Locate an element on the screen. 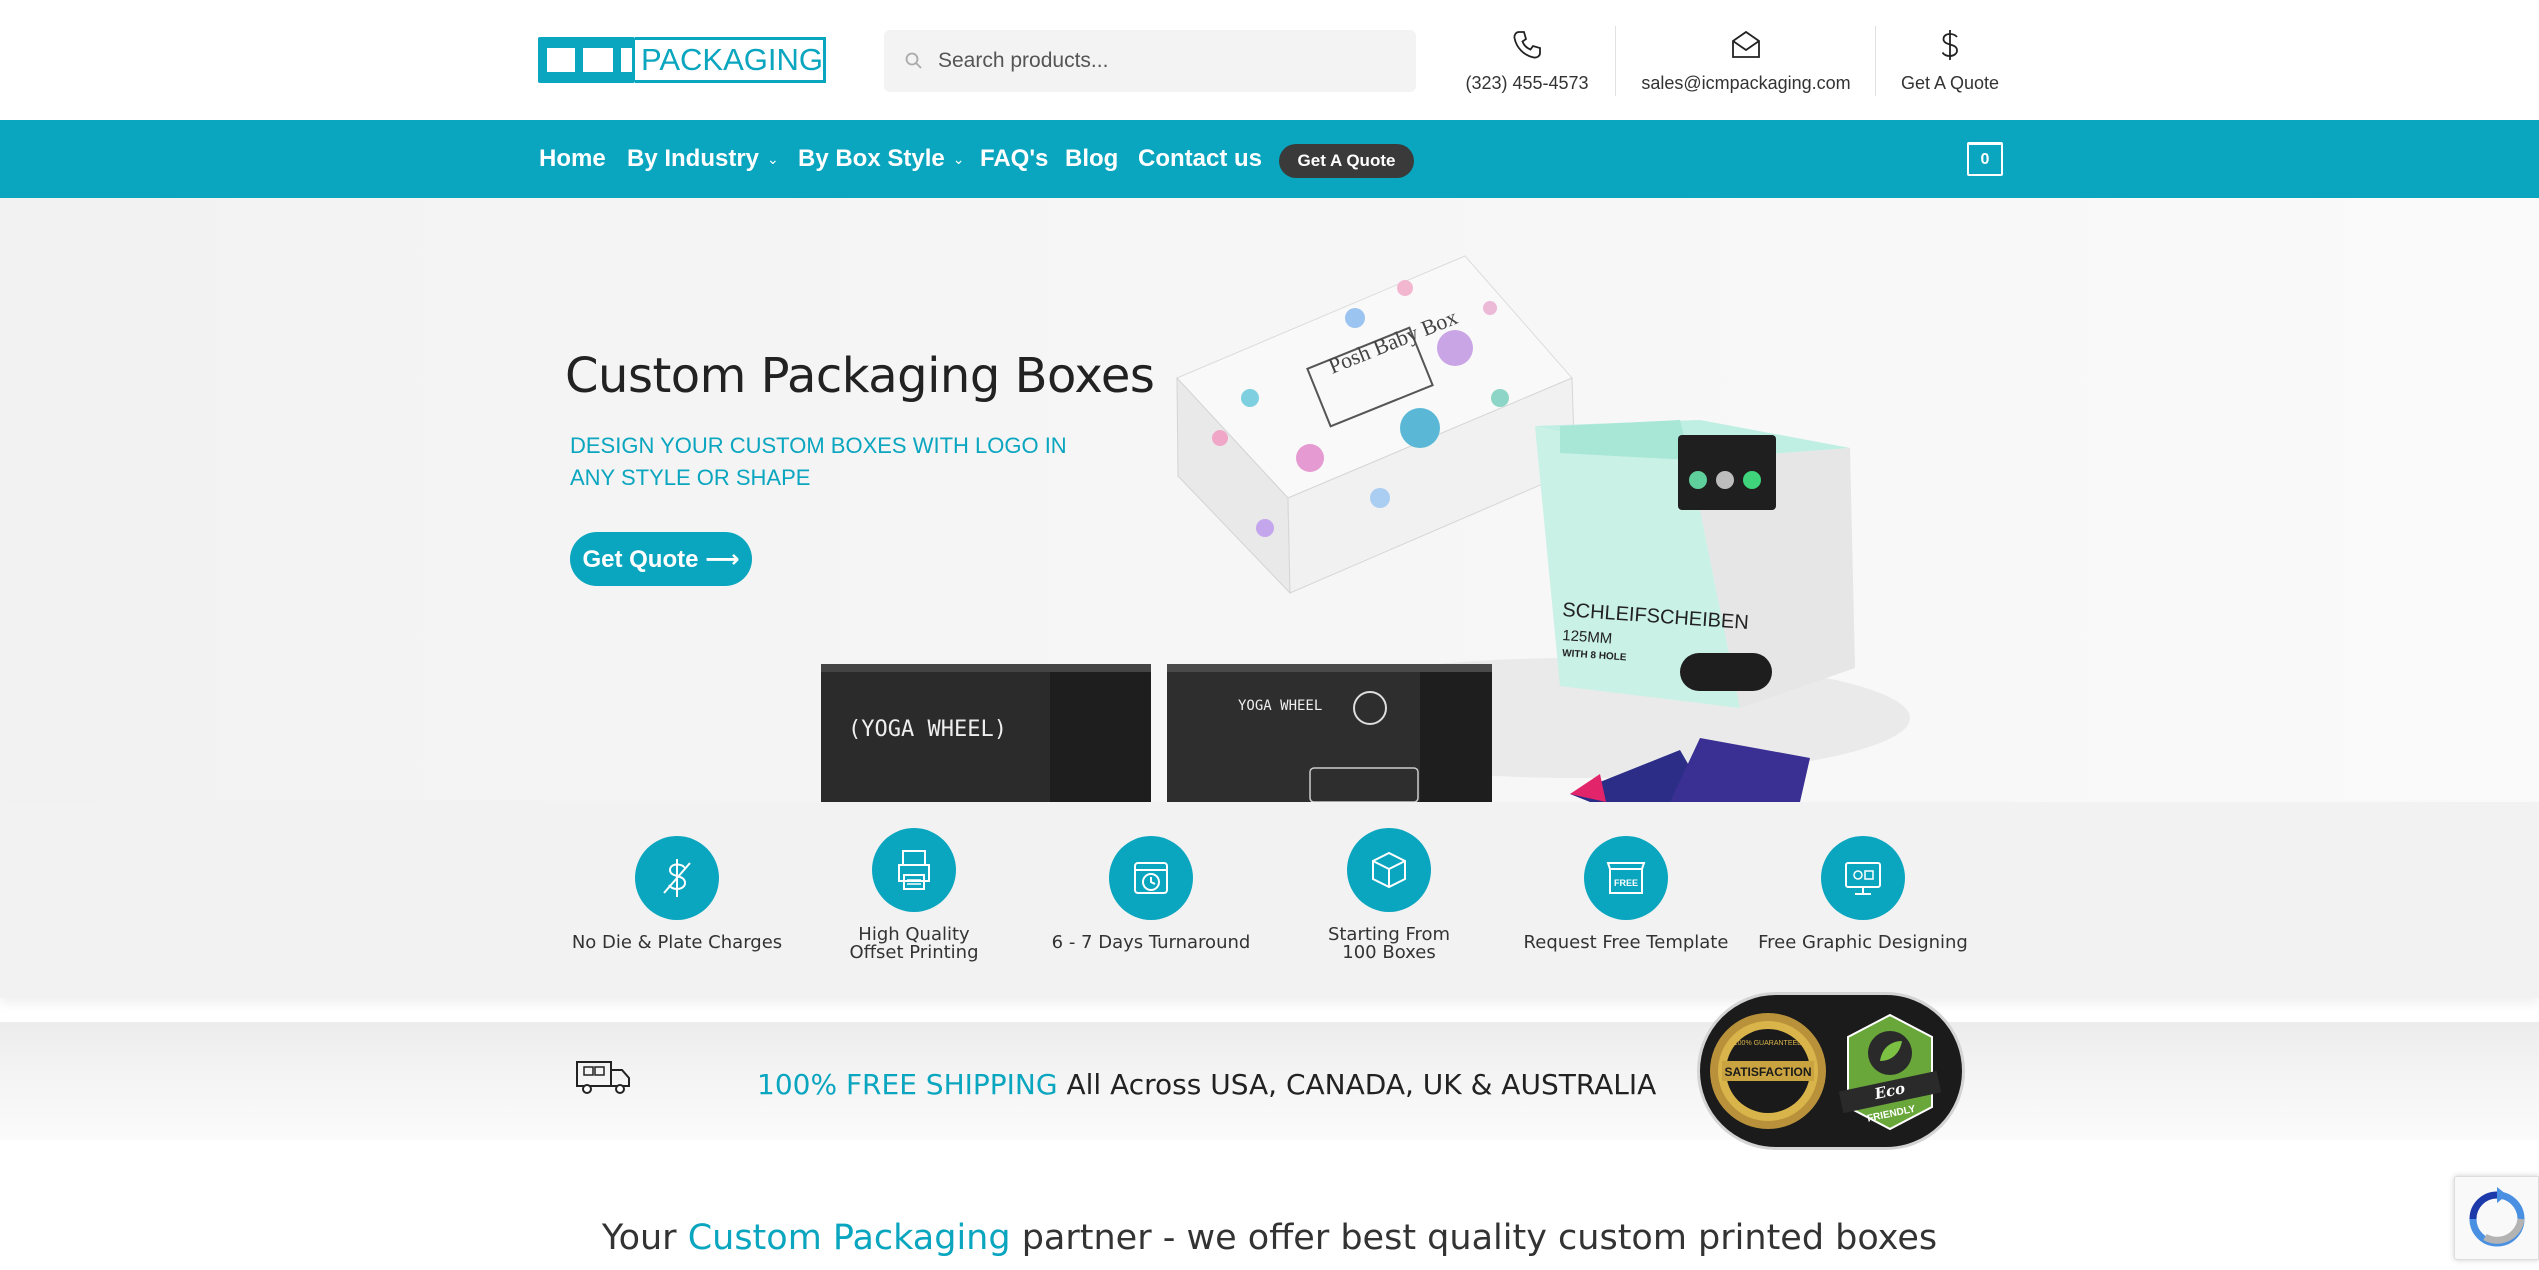 The image size is (2539, 1270). yoga-wheel-label-2: YOGA WHEEL is located at coordinates (1280, 706).